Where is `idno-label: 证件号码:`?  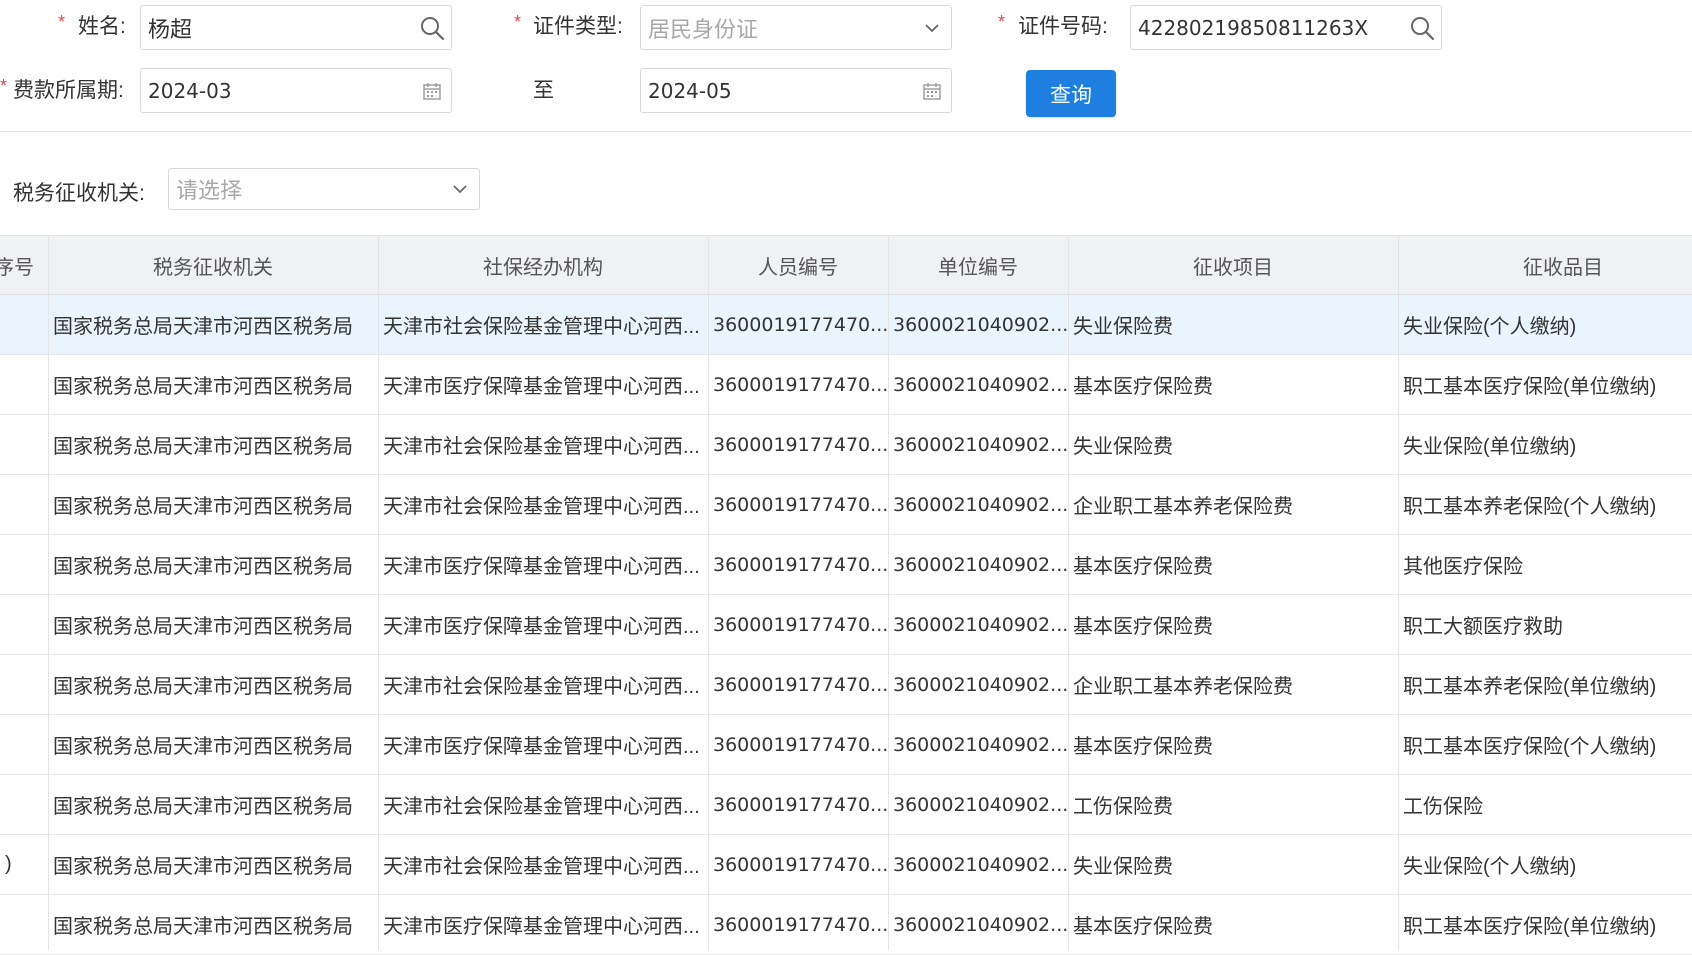 idno-label: 证件号码: is located at coordinates (1063, 26).